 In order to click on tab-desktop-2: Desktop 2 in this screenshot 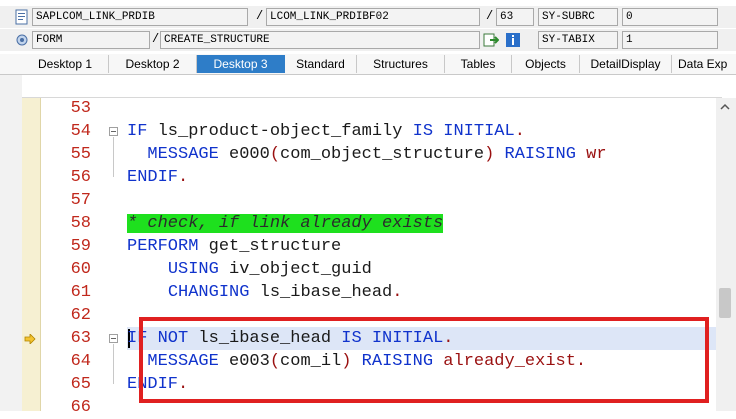, I will do `click(153, 64)`.